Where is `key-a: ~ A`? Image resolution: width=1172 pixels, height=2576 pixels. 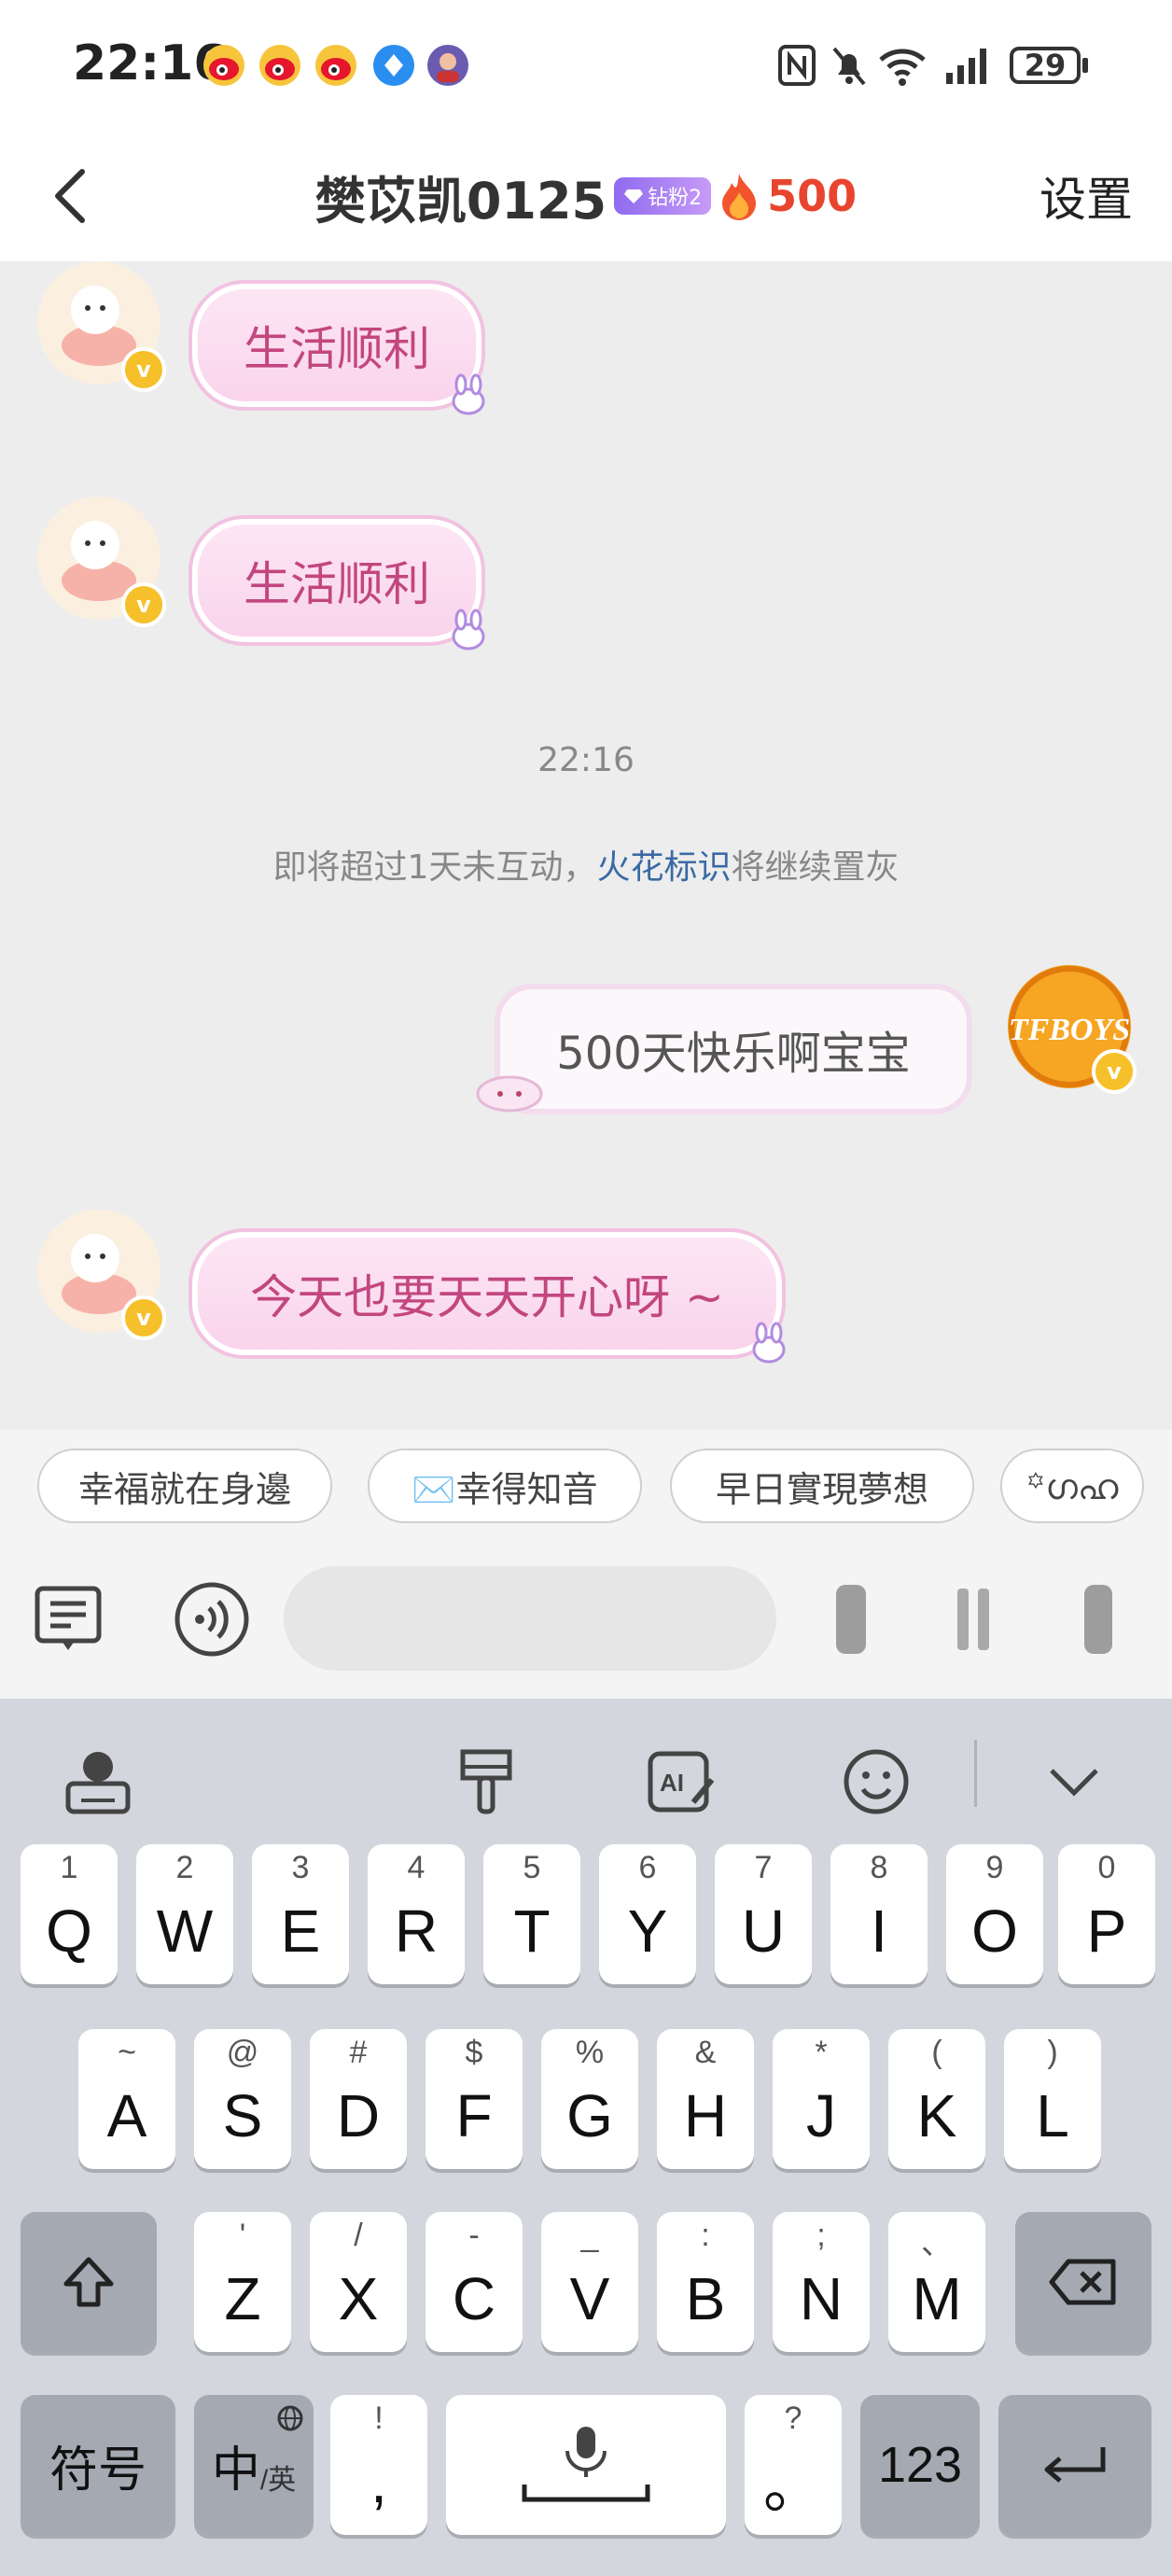 key-a: ~ A is located at coordinates (127, 2099).